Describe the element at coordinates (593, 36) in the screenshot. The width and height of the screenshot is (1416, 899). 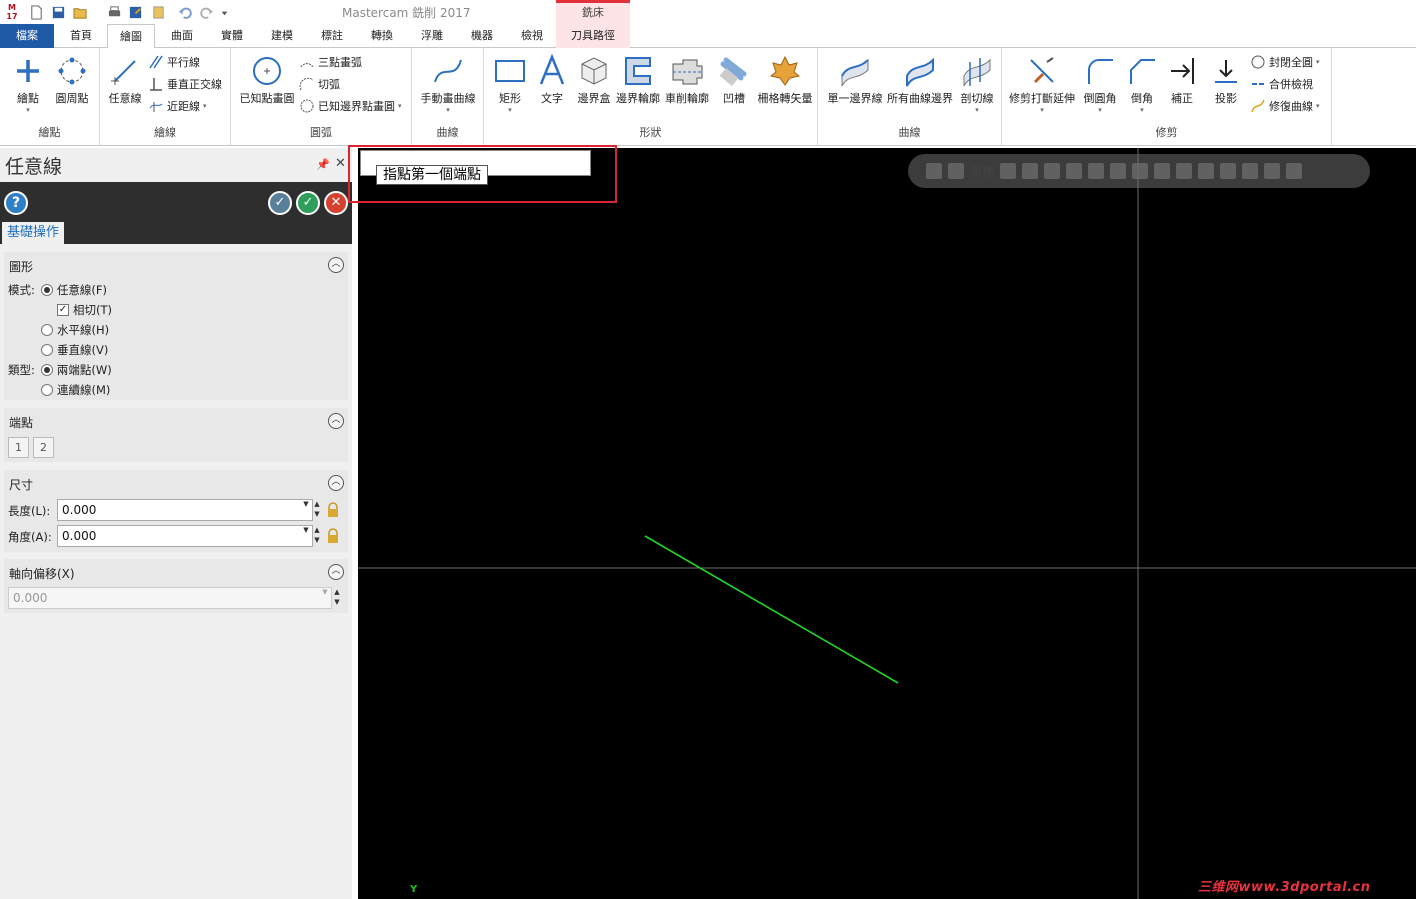
I see `tab-toolpaths: 刀具路徑` at that location.